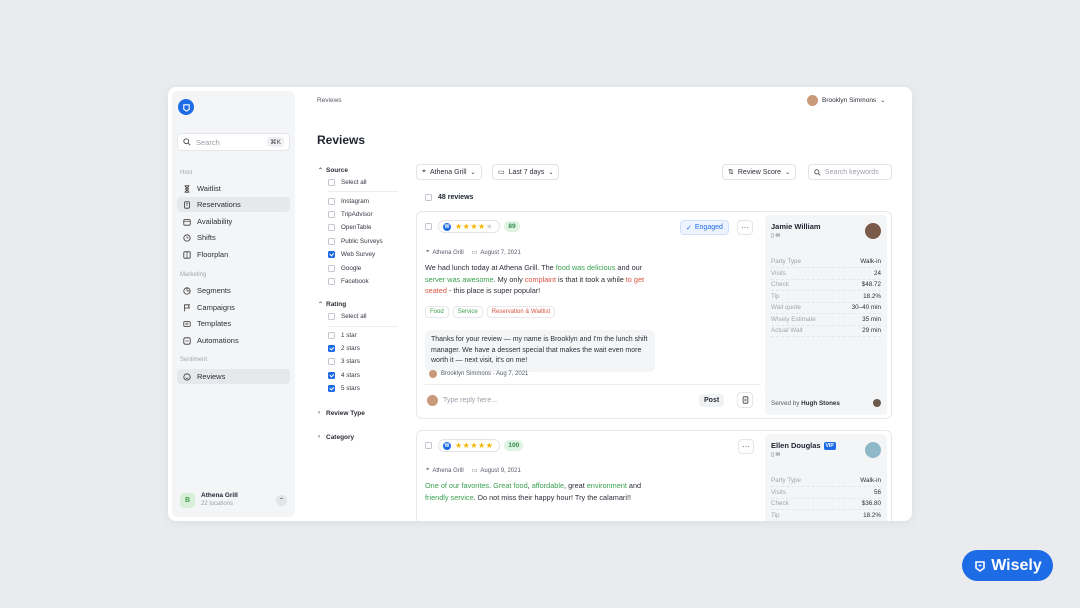 The width and height of the screenshot is (1080, 608). Describe the element at coordinates (785, 403) in the screenshot. I see `served-label: Served by` at that location.